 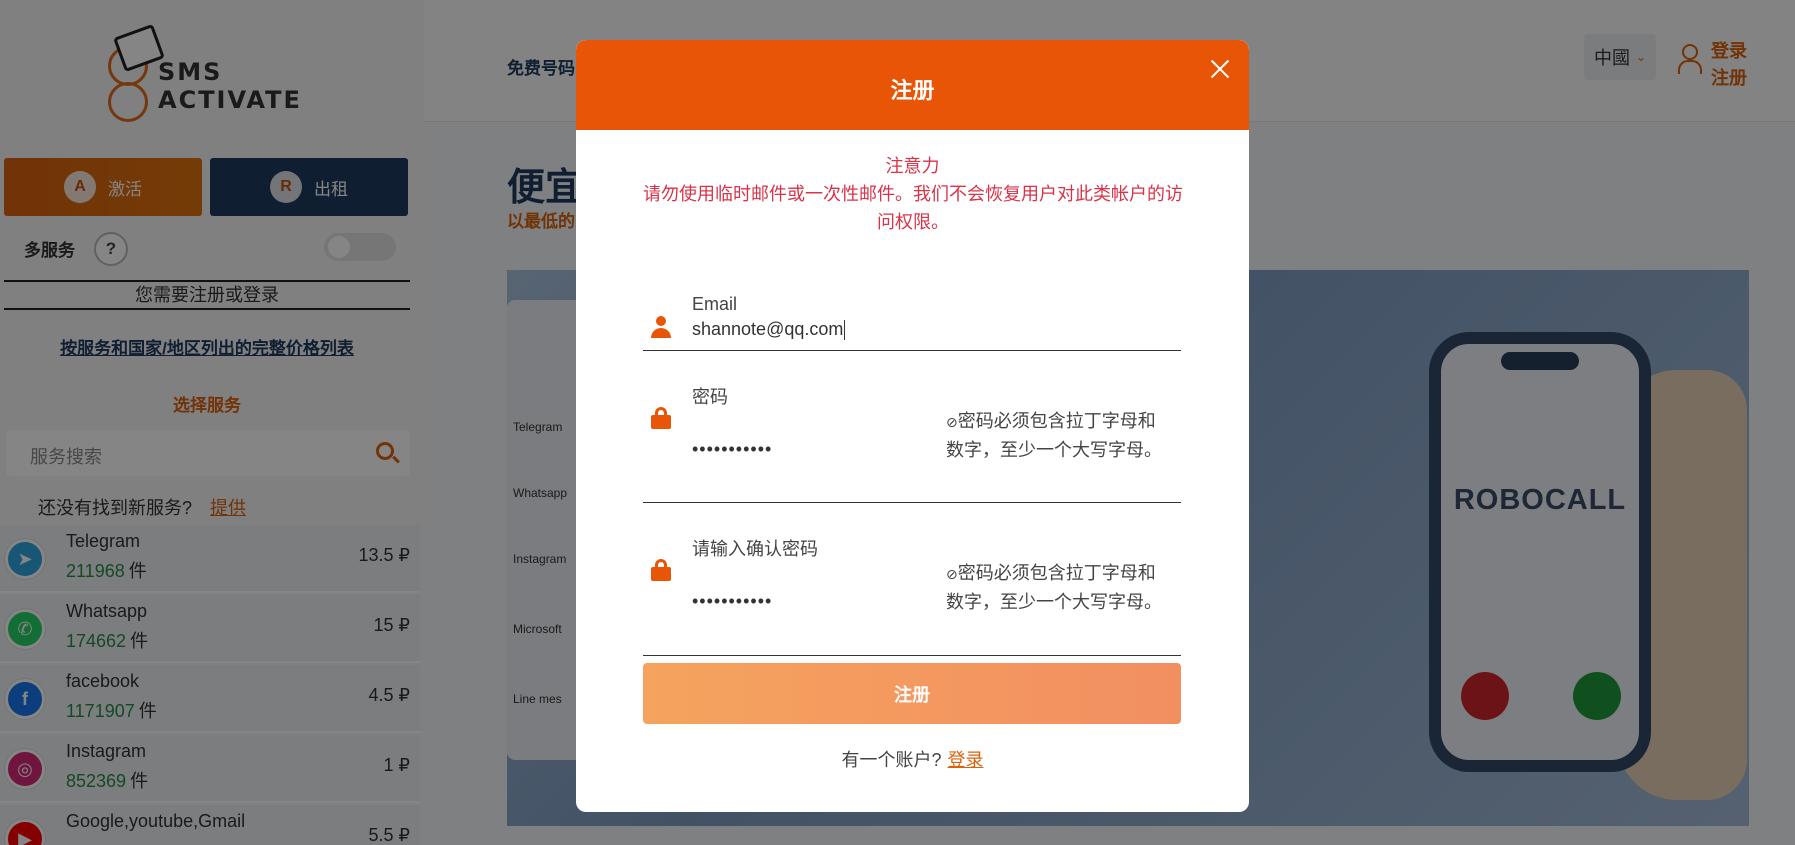 I want to click on email-value-text: shannote@qq.com, so click(x=768, y=329).